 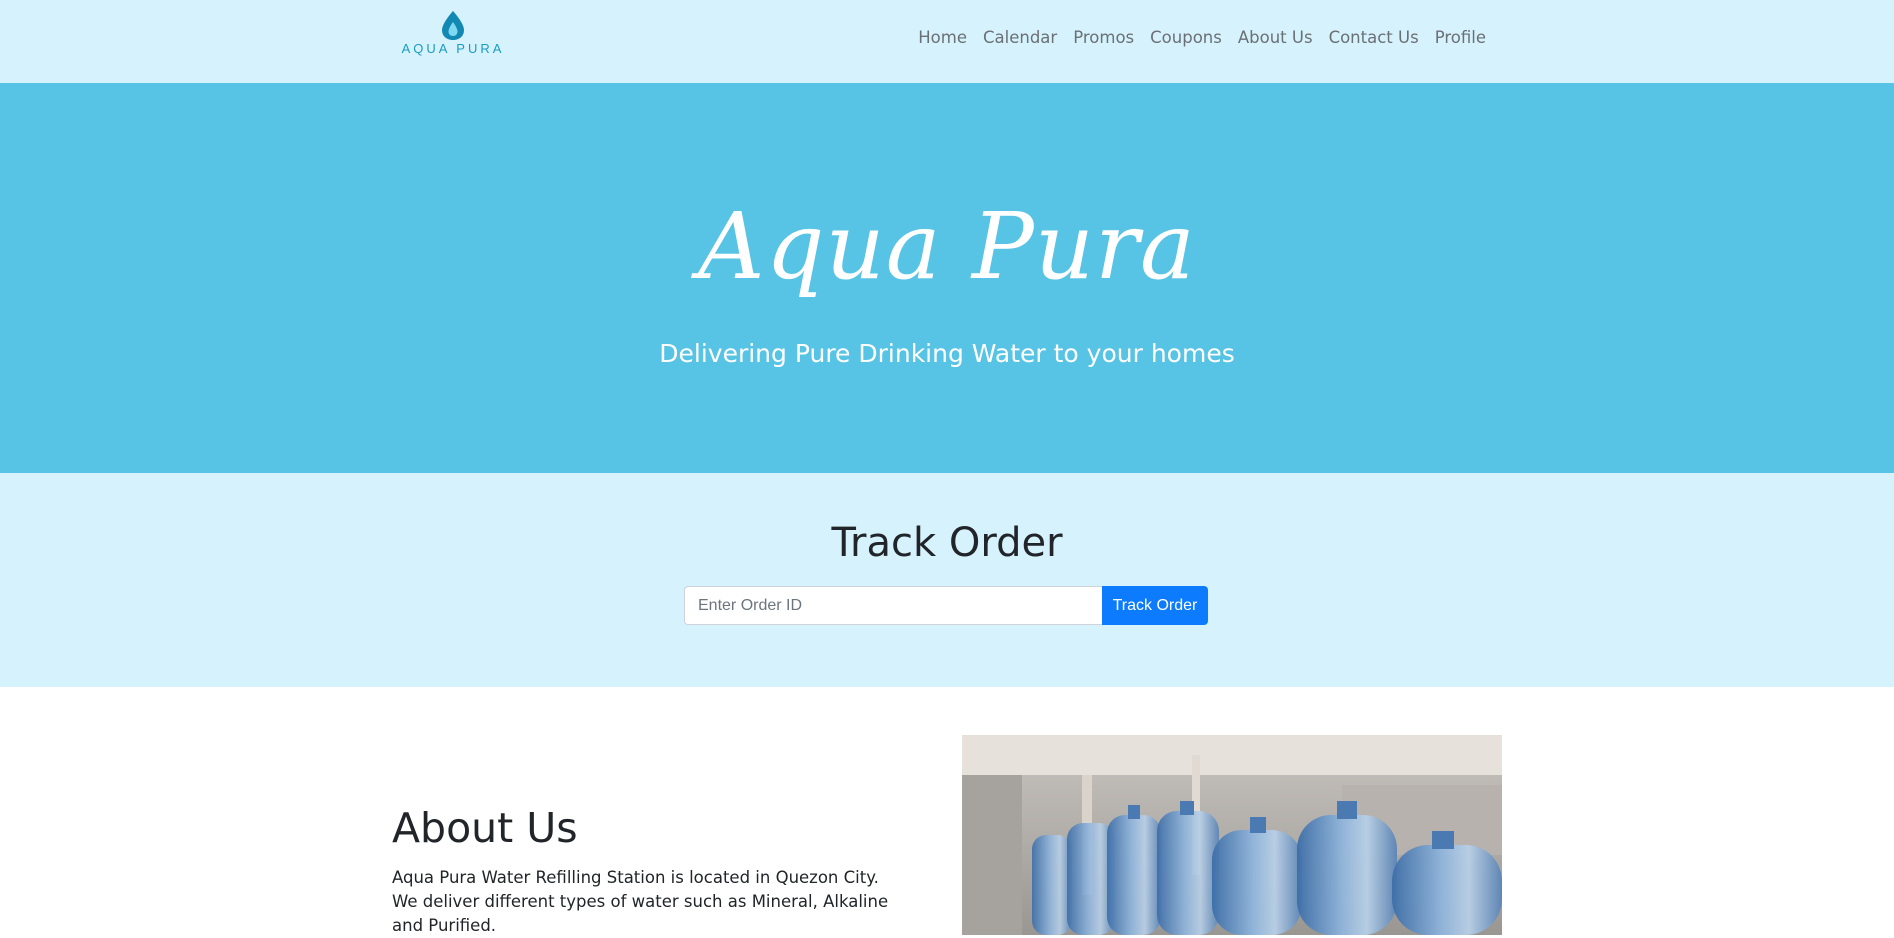 I want to click on order-id-input, so click(x=893, y=605).